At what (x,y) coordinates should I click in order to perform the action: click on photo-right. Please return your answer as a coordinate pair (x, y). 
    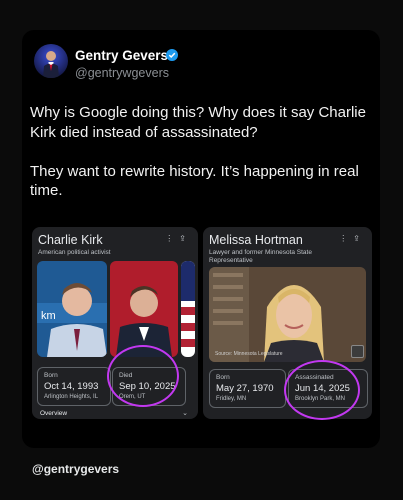
    Looking at the image, I should click on (287, 314).